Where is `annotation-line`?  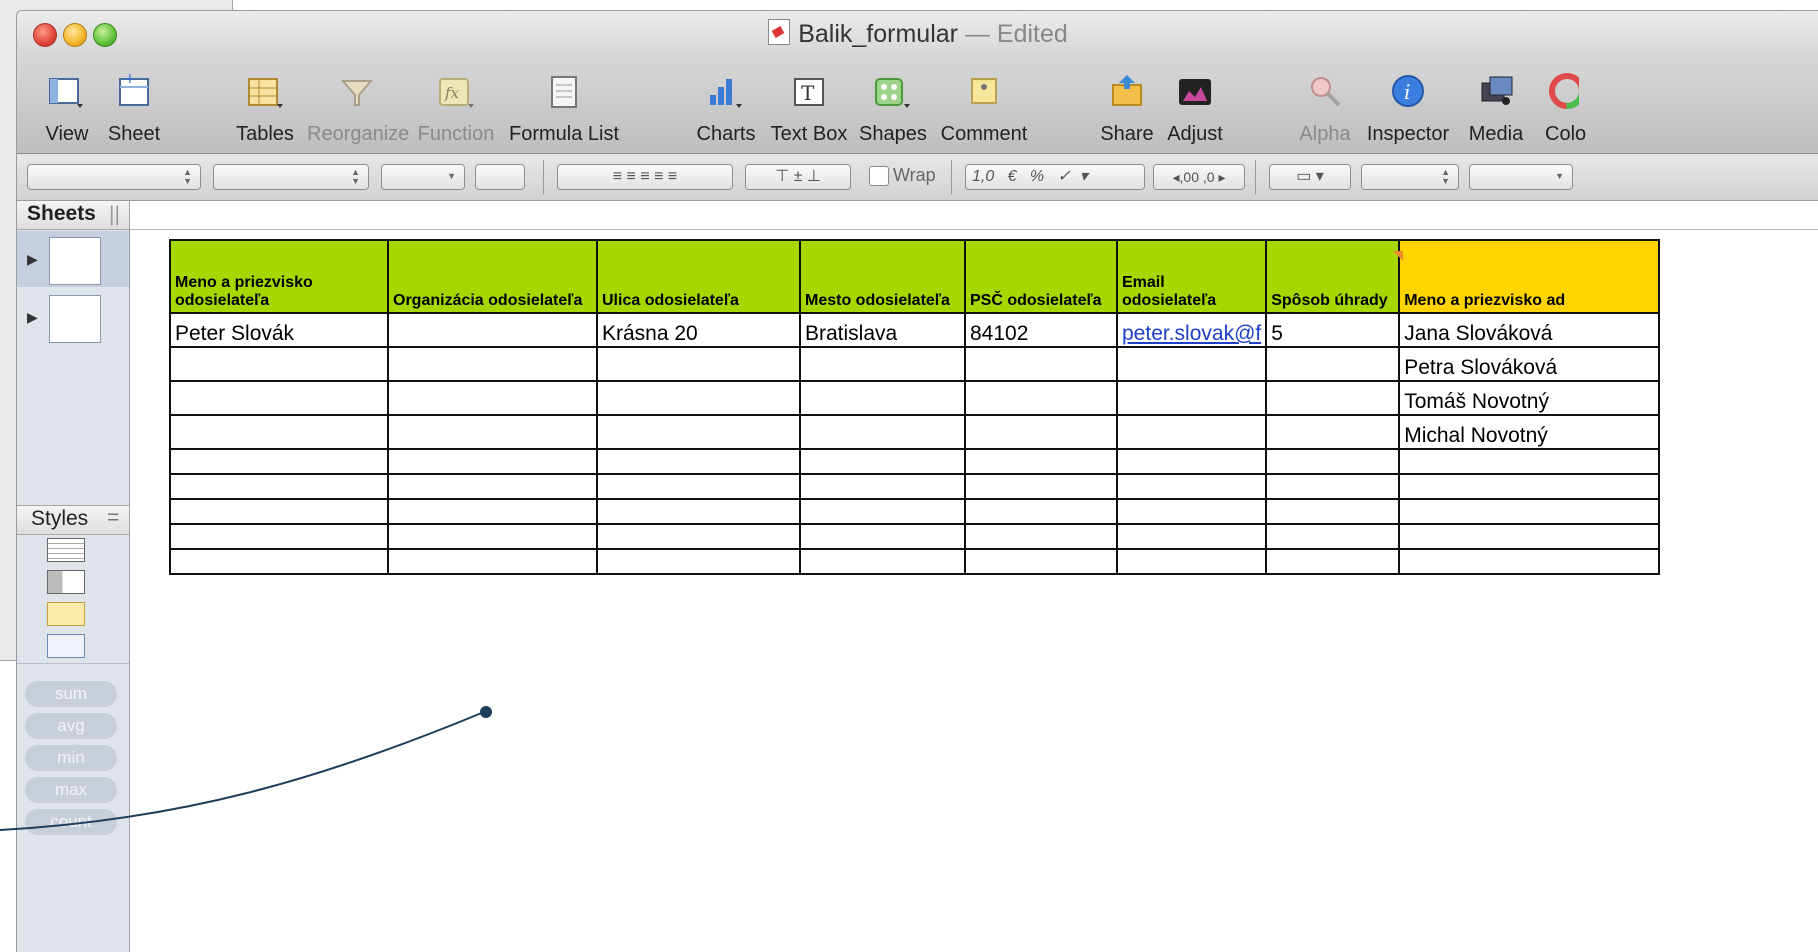
annotation-line is located at coordinates (242, 771).